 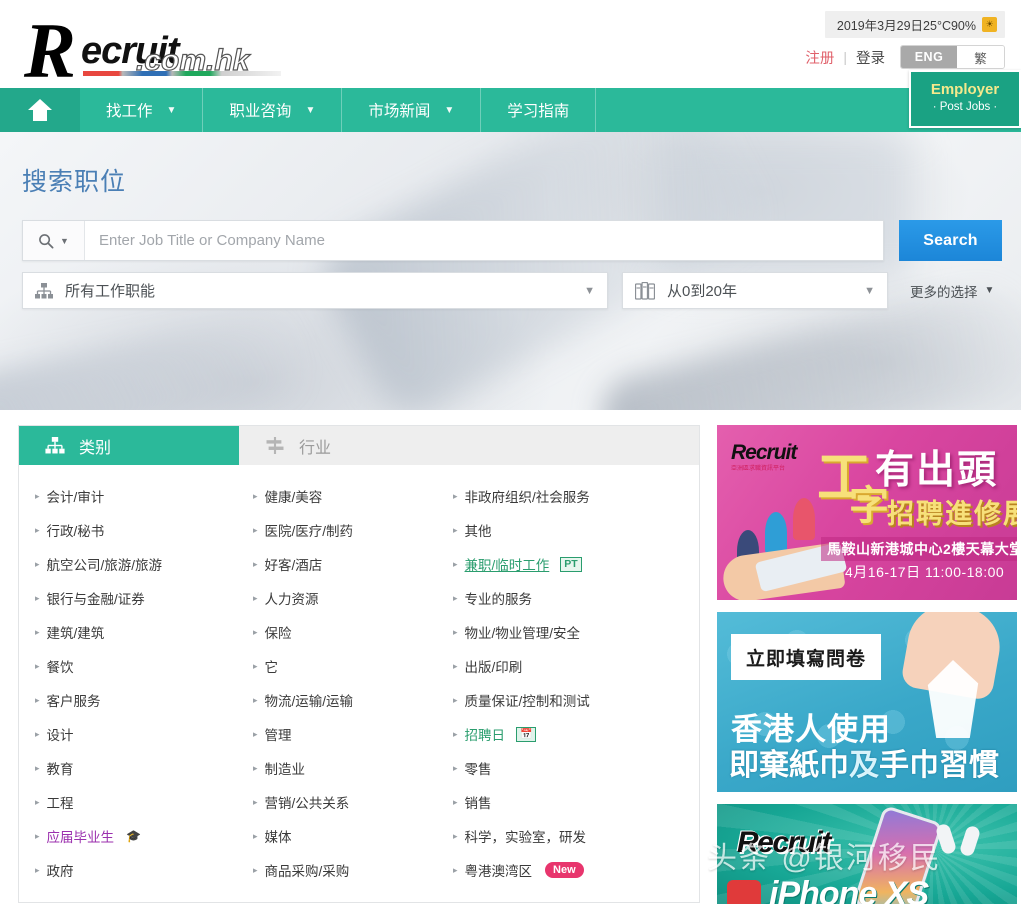 I want to click on category-item: ▸ 好客/酒店, so click(x=345, y=564).